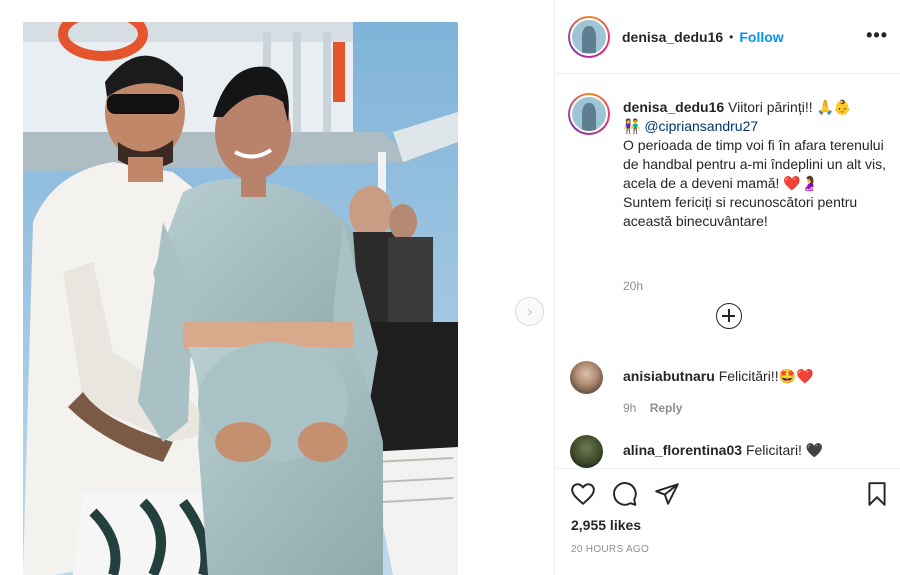 The height and width of the screenshot is (575, 900). Describe the element at coordinates (606, 525) in the screenshot. I see `like-count: 2,955 likes` at that location.